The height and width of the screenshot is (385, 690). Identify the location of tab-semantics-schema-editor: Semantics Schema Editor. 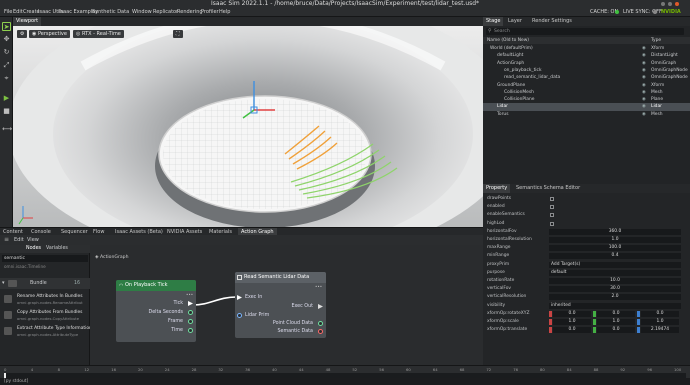
(548, 188).